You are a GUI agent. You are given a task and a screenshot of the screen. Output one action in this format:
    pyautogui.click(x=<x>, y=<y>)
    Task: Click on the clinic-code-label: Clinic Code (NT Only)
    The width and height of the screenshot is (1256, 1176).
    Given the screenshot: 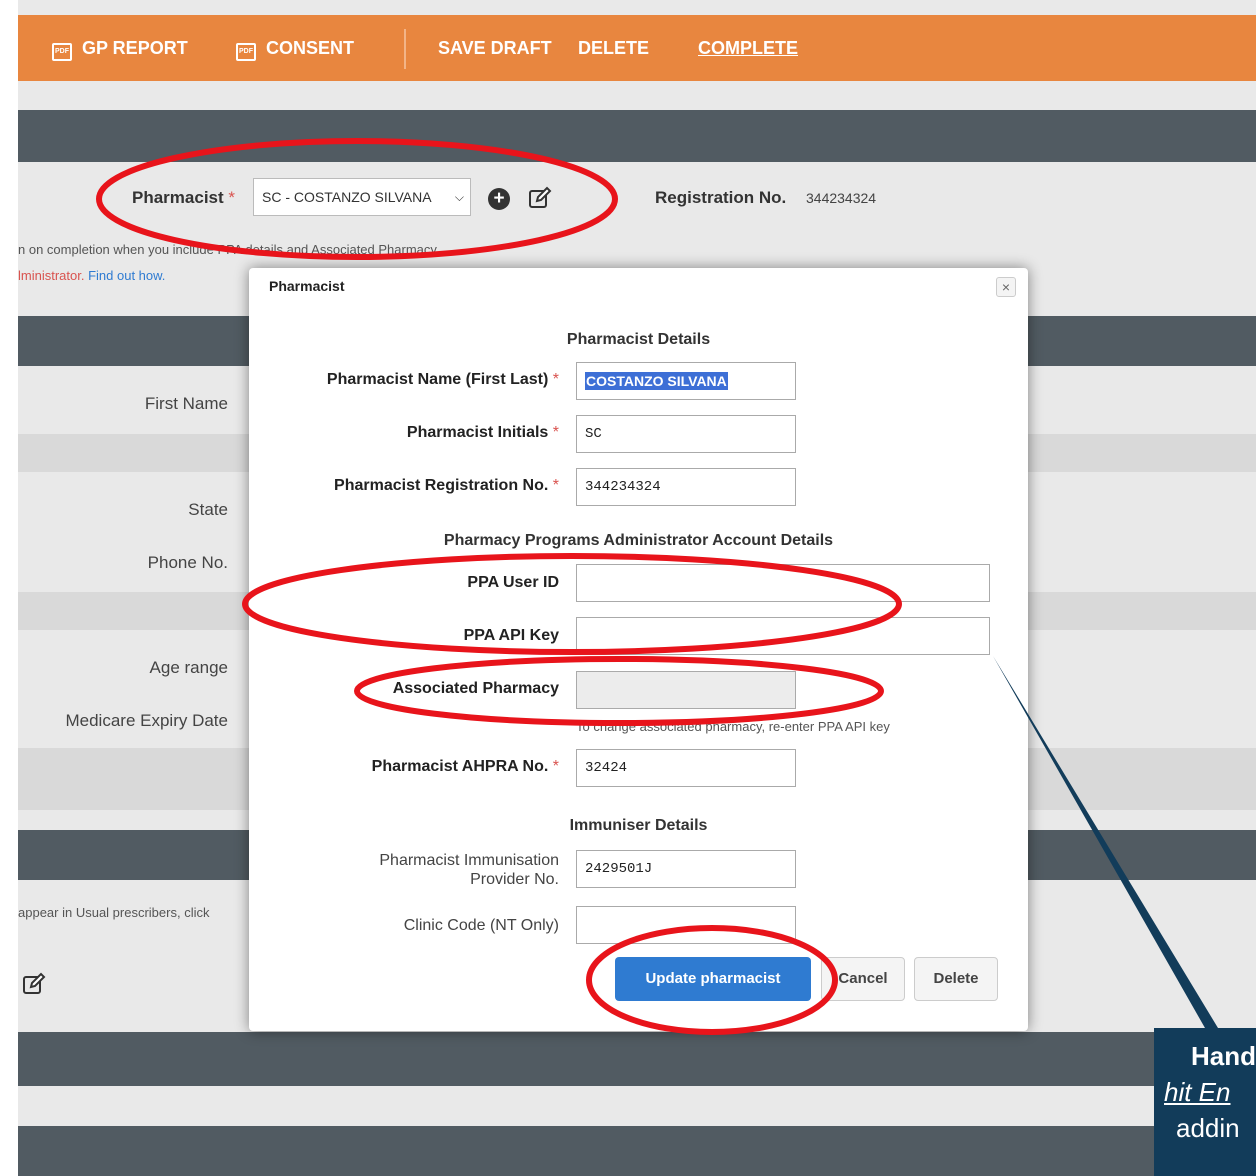 What is the action you would take?
    pyautogui.click(x=481, y=925)
    